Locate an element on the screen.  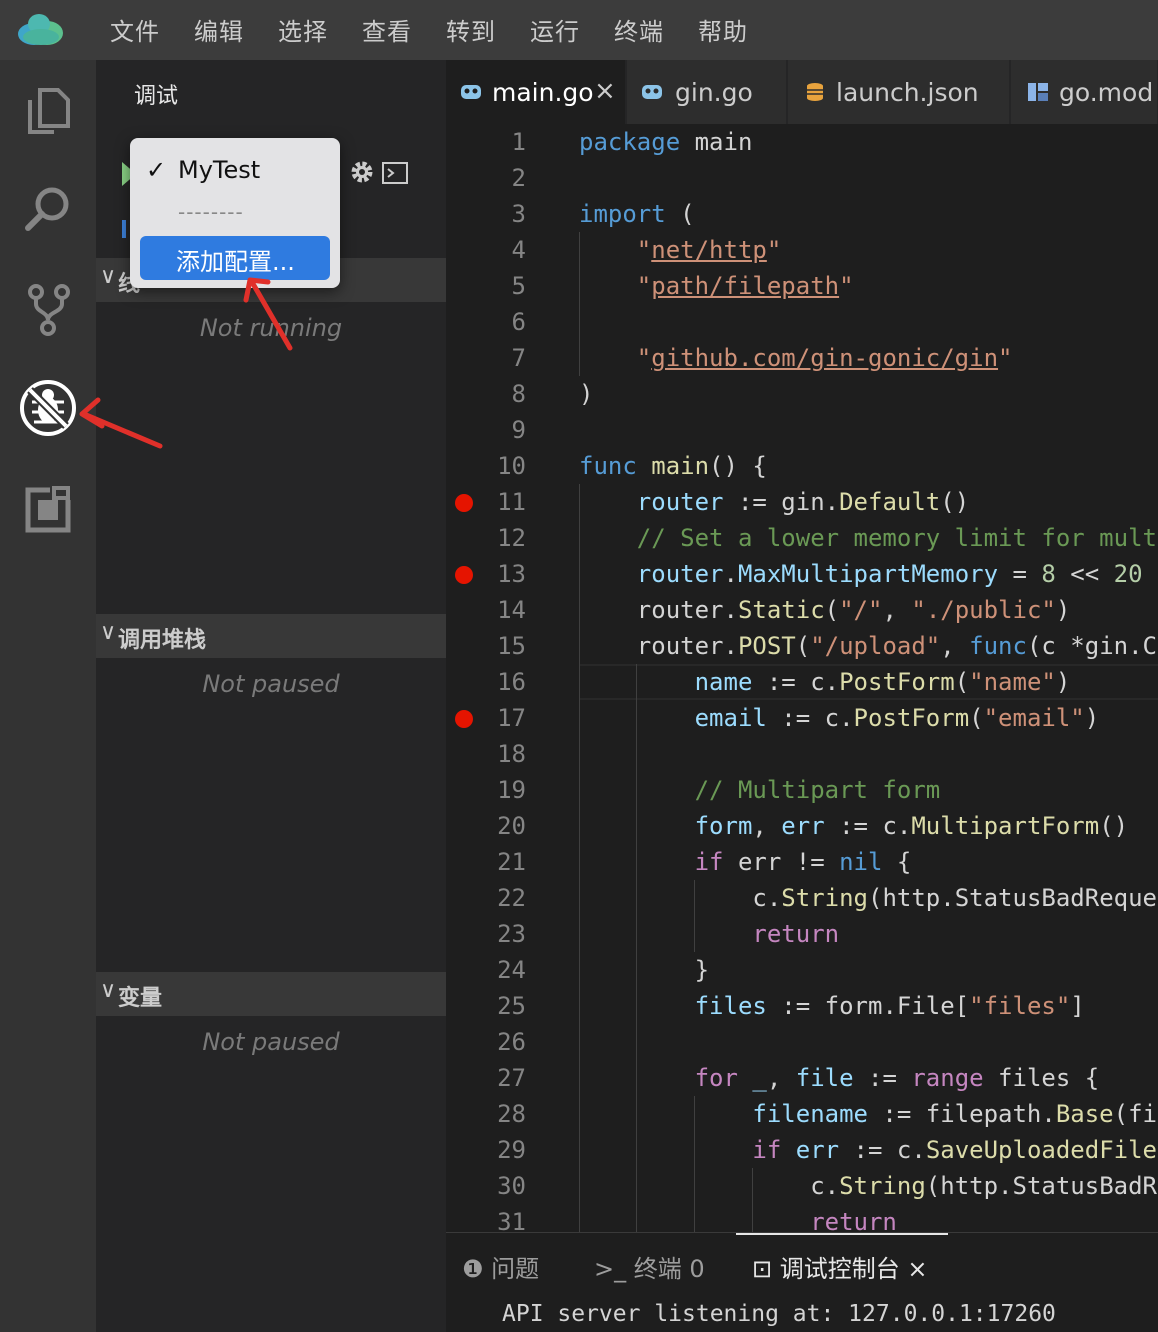
tab-label: main.go is located at coordinates (543, 92).